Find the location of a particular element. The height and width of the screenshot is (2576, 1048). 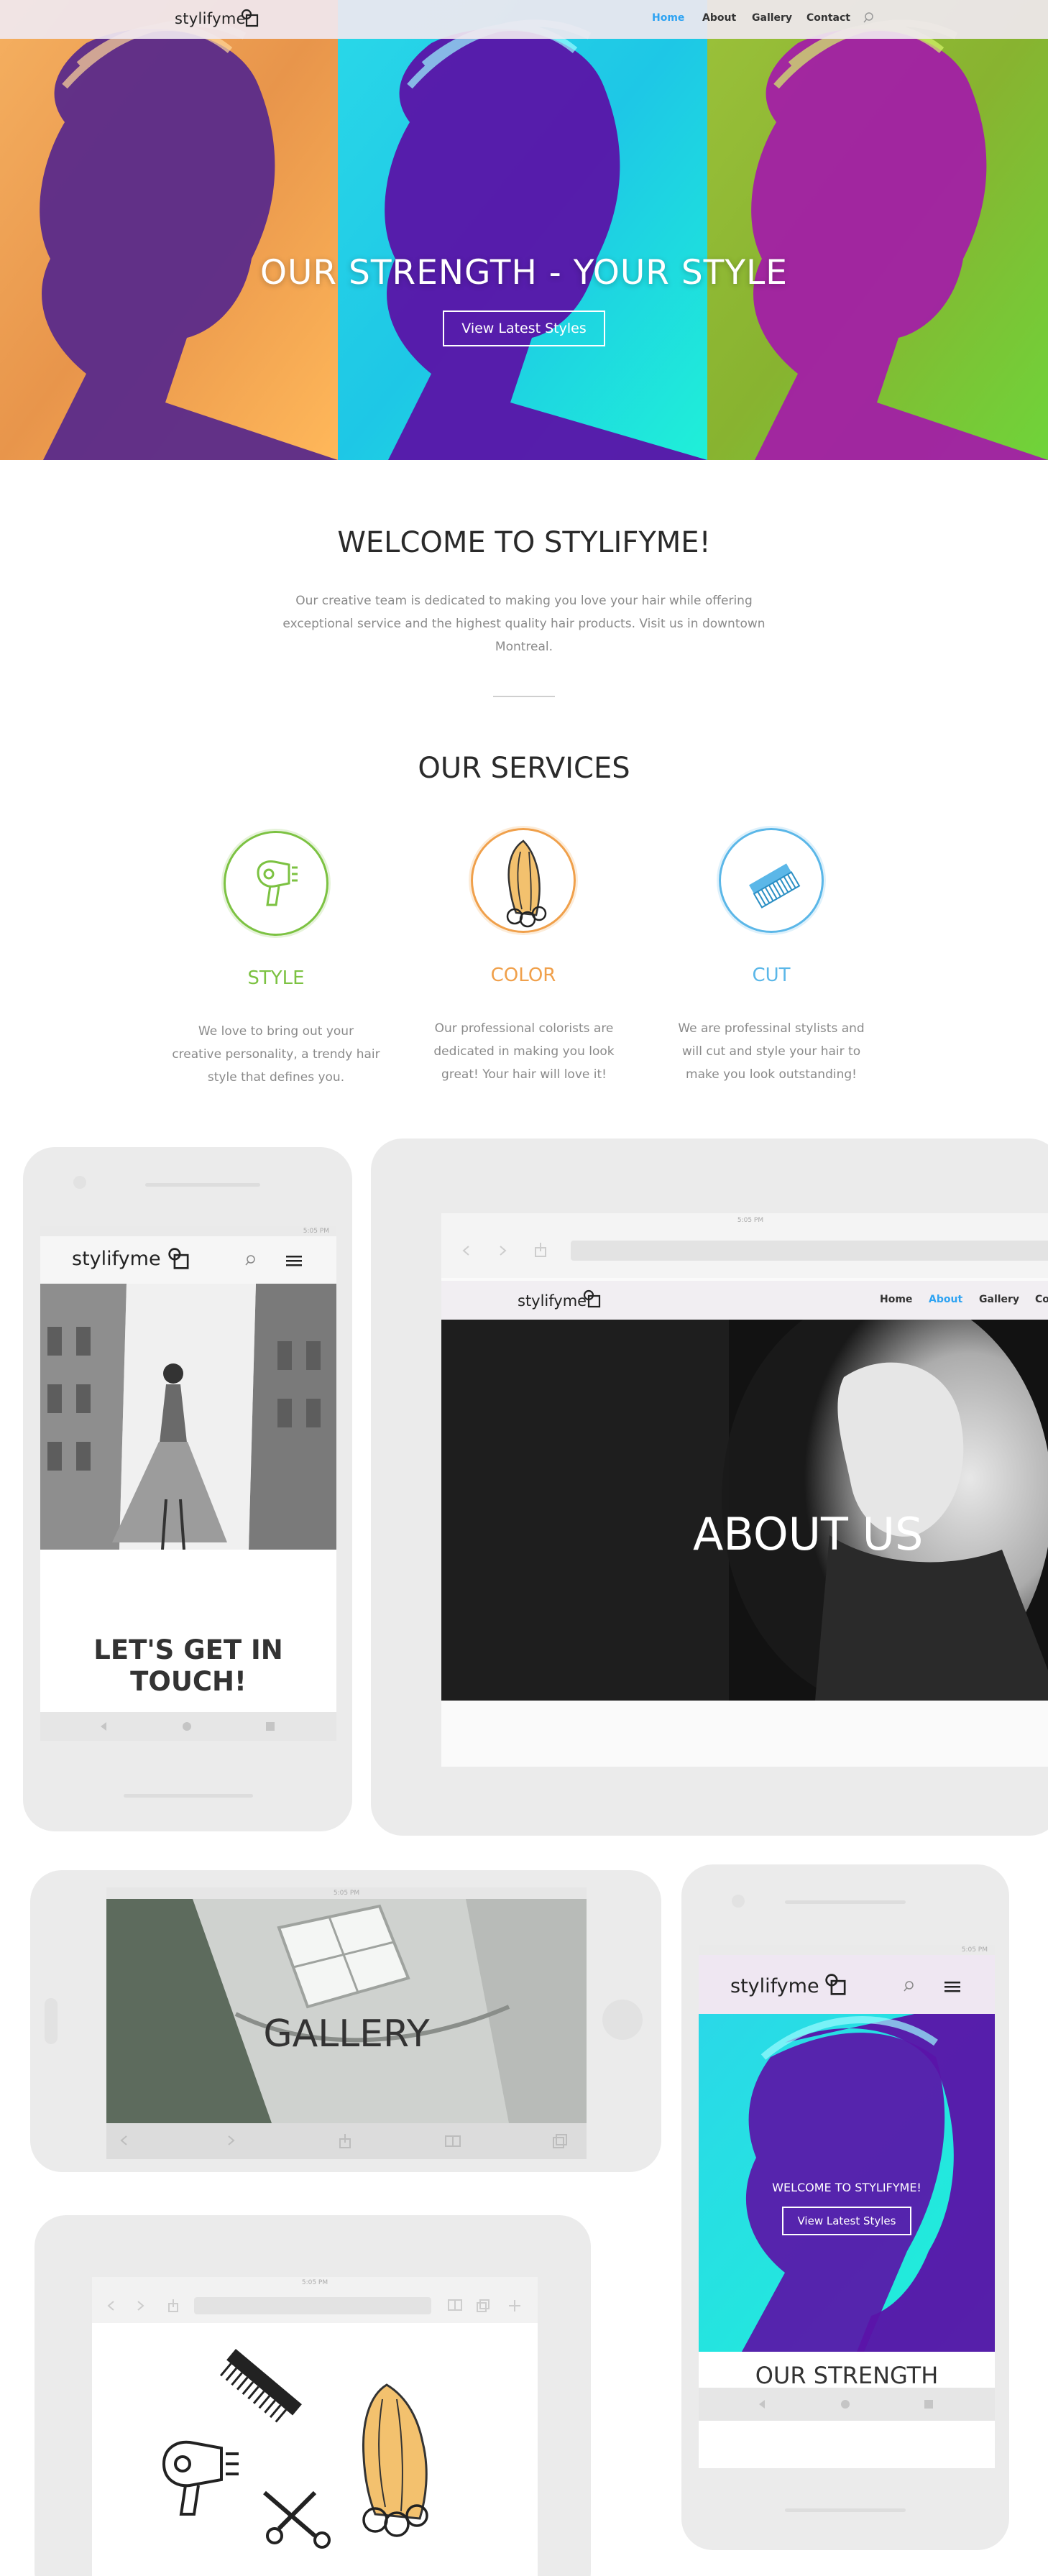

icons-tablet-screen: 5:05 PM is located at coordinates (315, 2426).